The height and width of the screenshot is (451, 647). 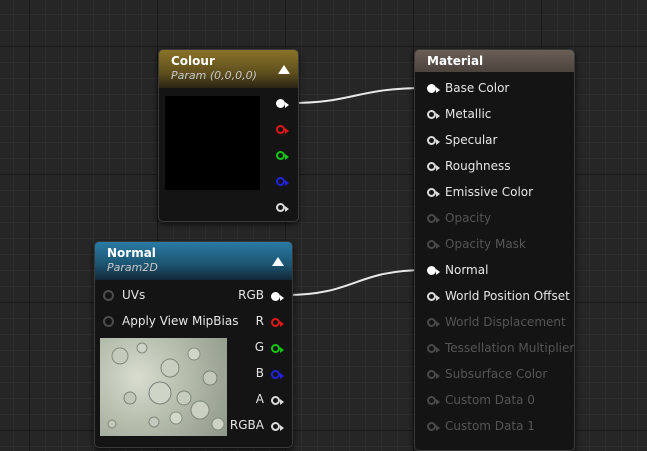 What do you see at coordinates (478, 166) in the screenshot?
I see `material-input-label: Roughness` at bounding box center [478, 166].